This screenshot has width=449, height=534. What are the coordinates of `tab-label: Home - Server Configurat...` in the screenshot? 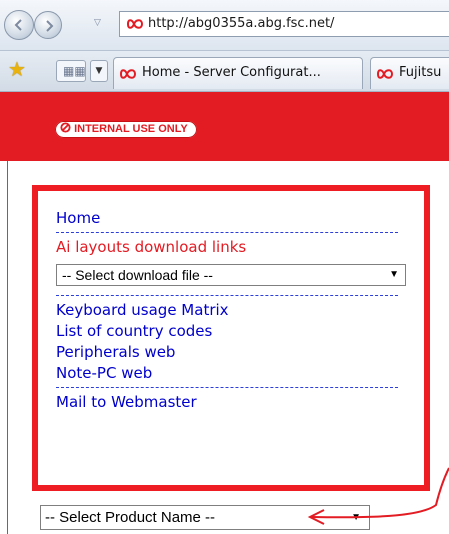 It's located at (231, 72).